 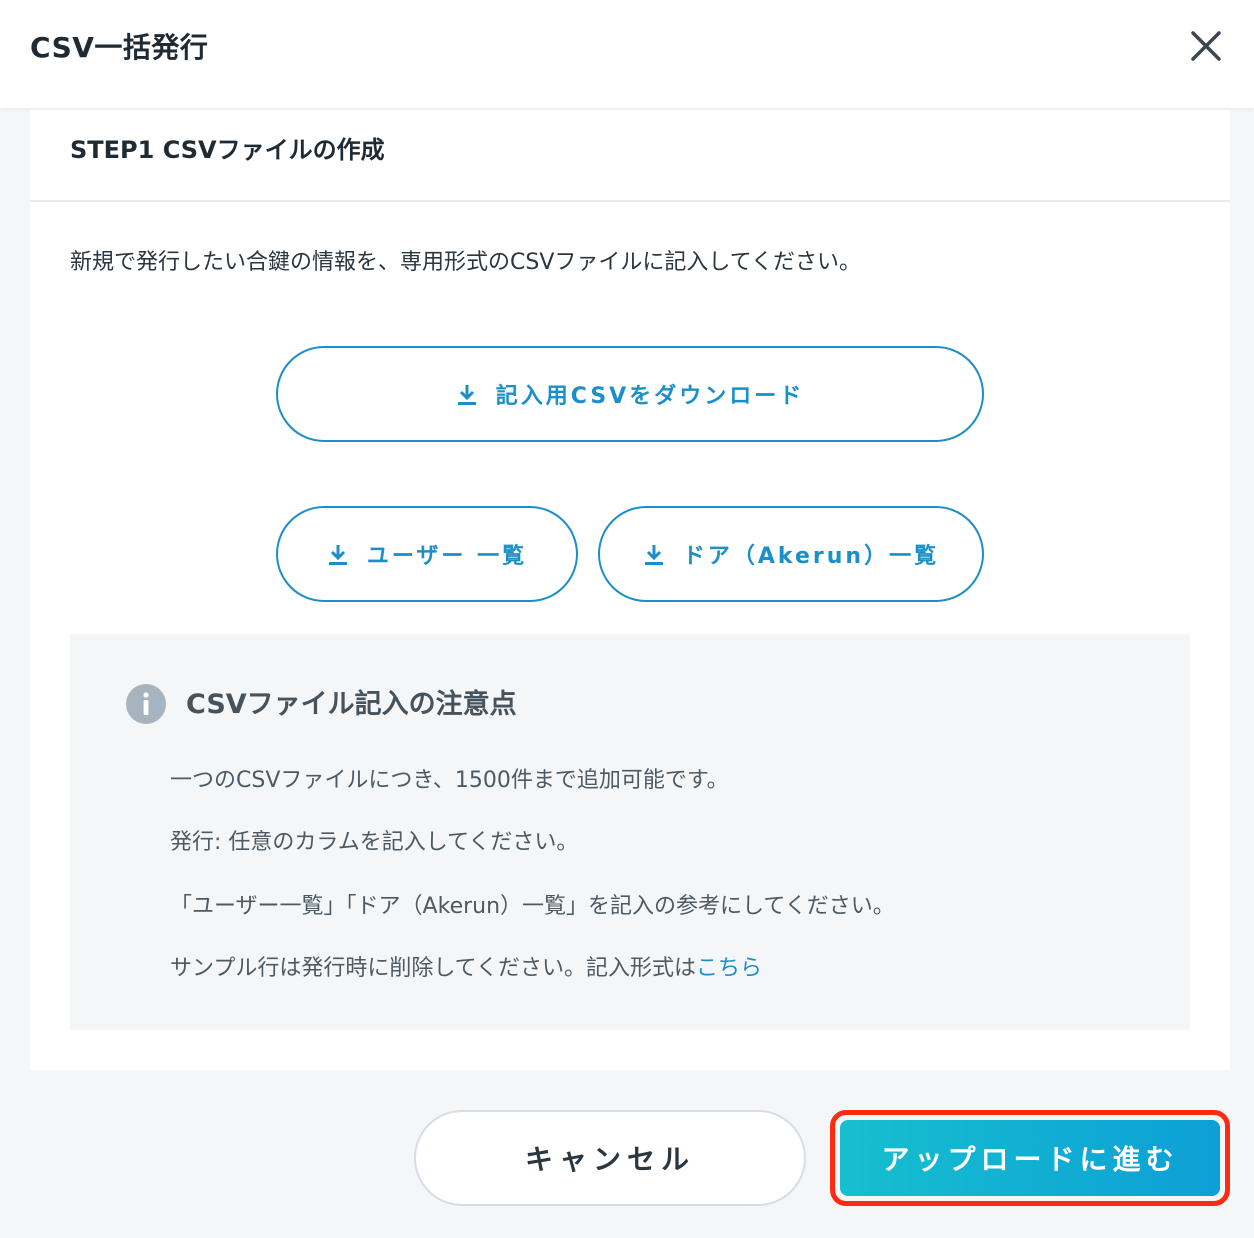 I want to click on notice-line-text: サンプル行は発行時に削除してください。記入形式は, so click(x=433, y=968).